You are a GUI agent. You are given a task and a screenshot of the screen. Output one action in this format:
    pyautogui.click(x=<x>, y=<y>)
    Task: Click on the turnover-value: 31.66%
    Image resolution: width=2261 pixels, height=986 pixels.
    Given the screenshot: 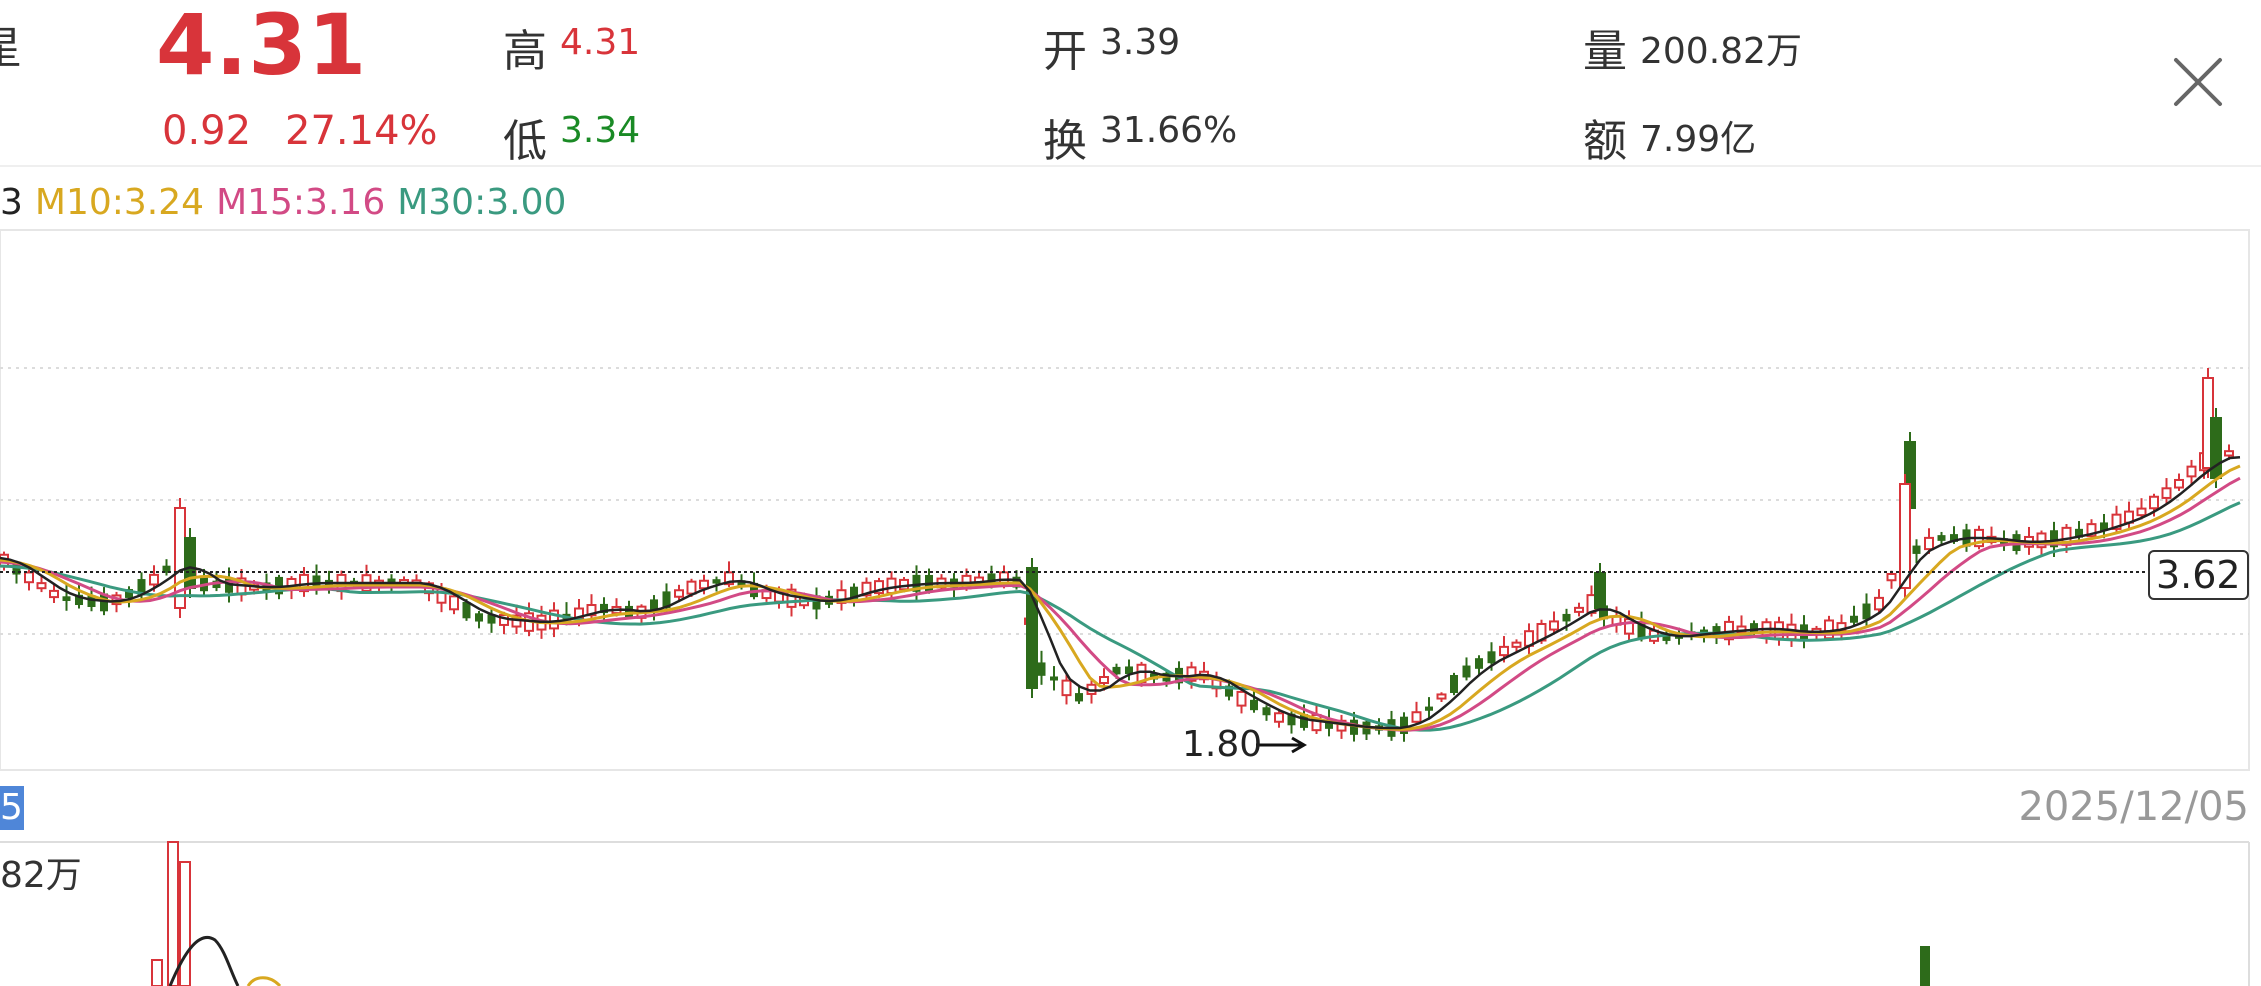 What is the action you would take?
    pyautogui.click(x=1169, y=130)
    